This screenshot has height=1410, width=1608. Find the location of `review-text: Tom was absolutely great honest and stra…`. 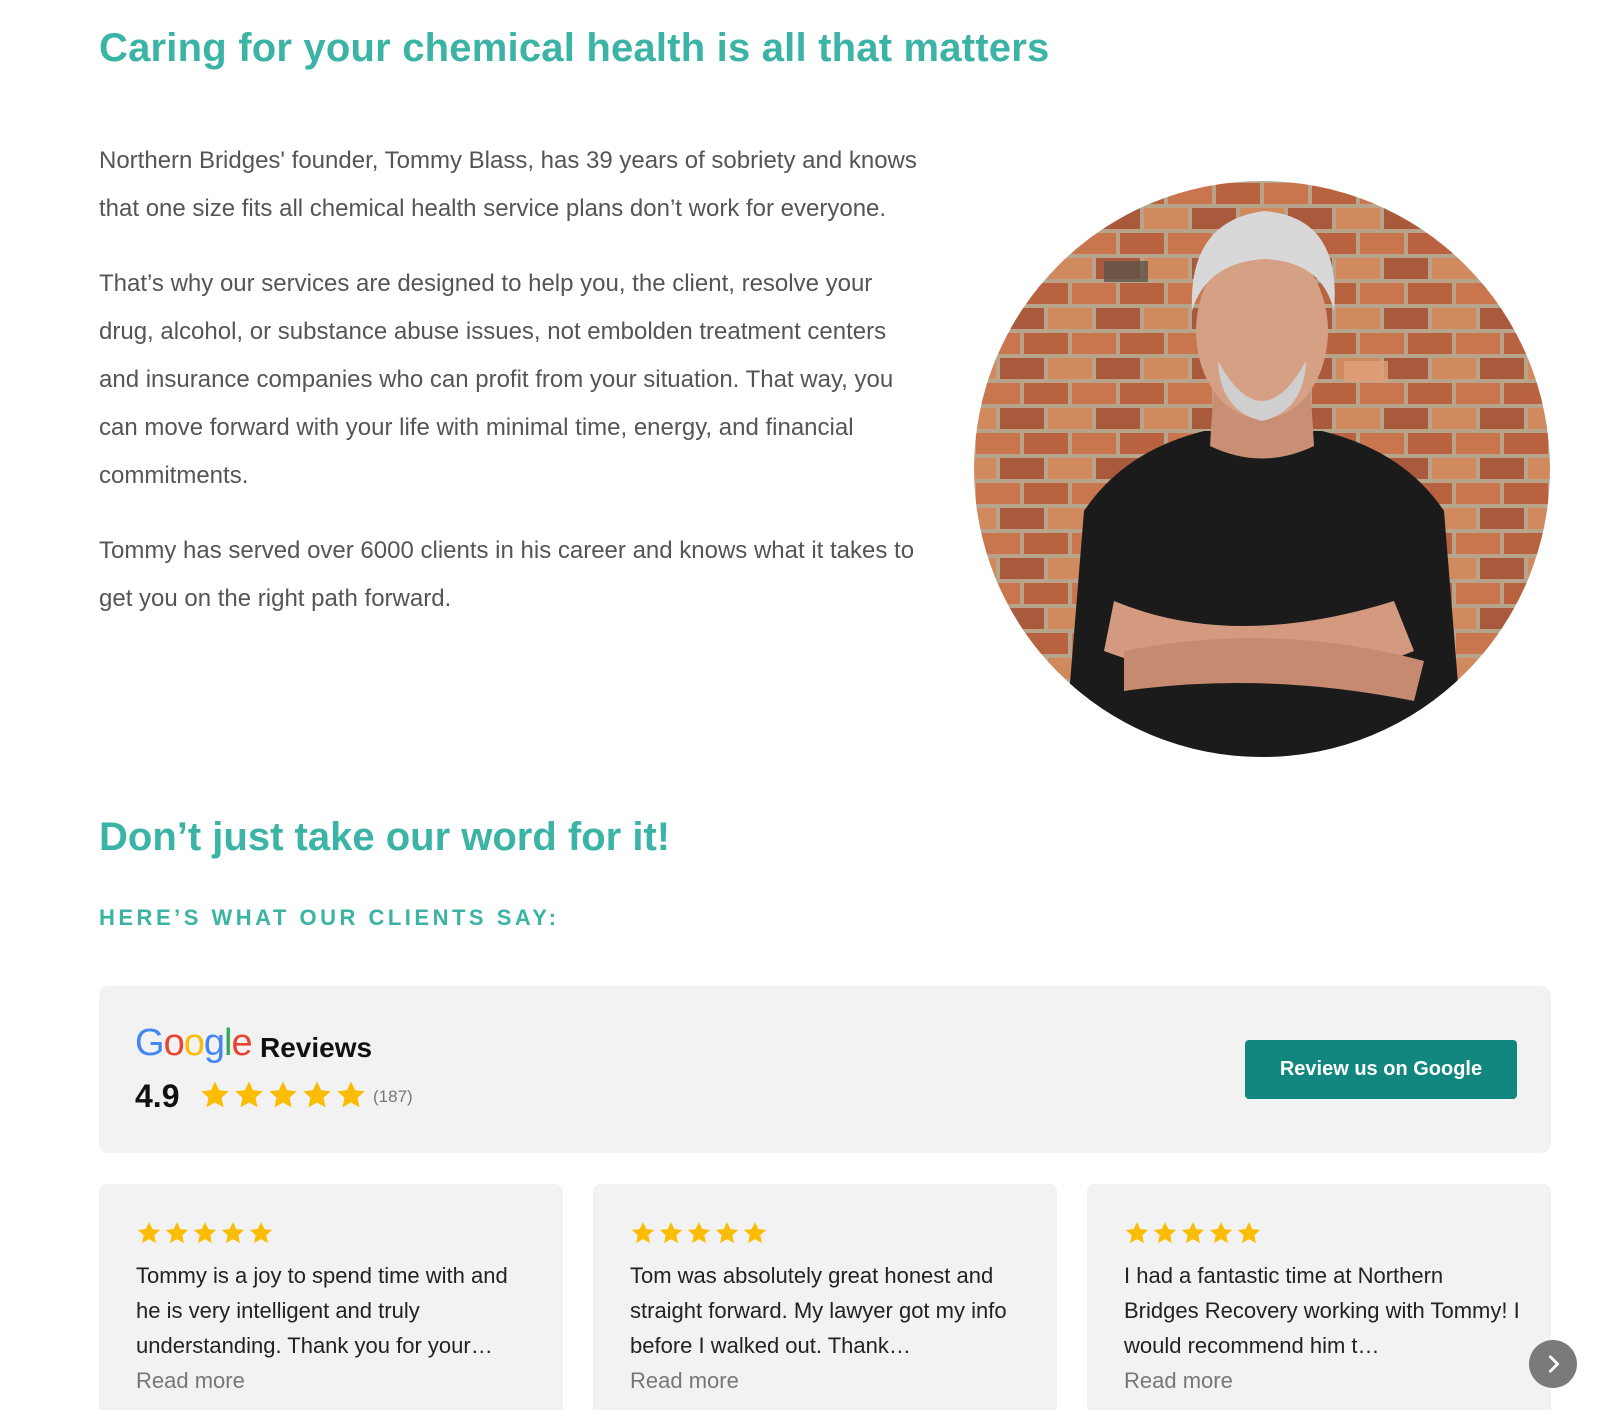

review-text: Tom was absolutely great honest and stra… is located at coordinates (818, 1310).